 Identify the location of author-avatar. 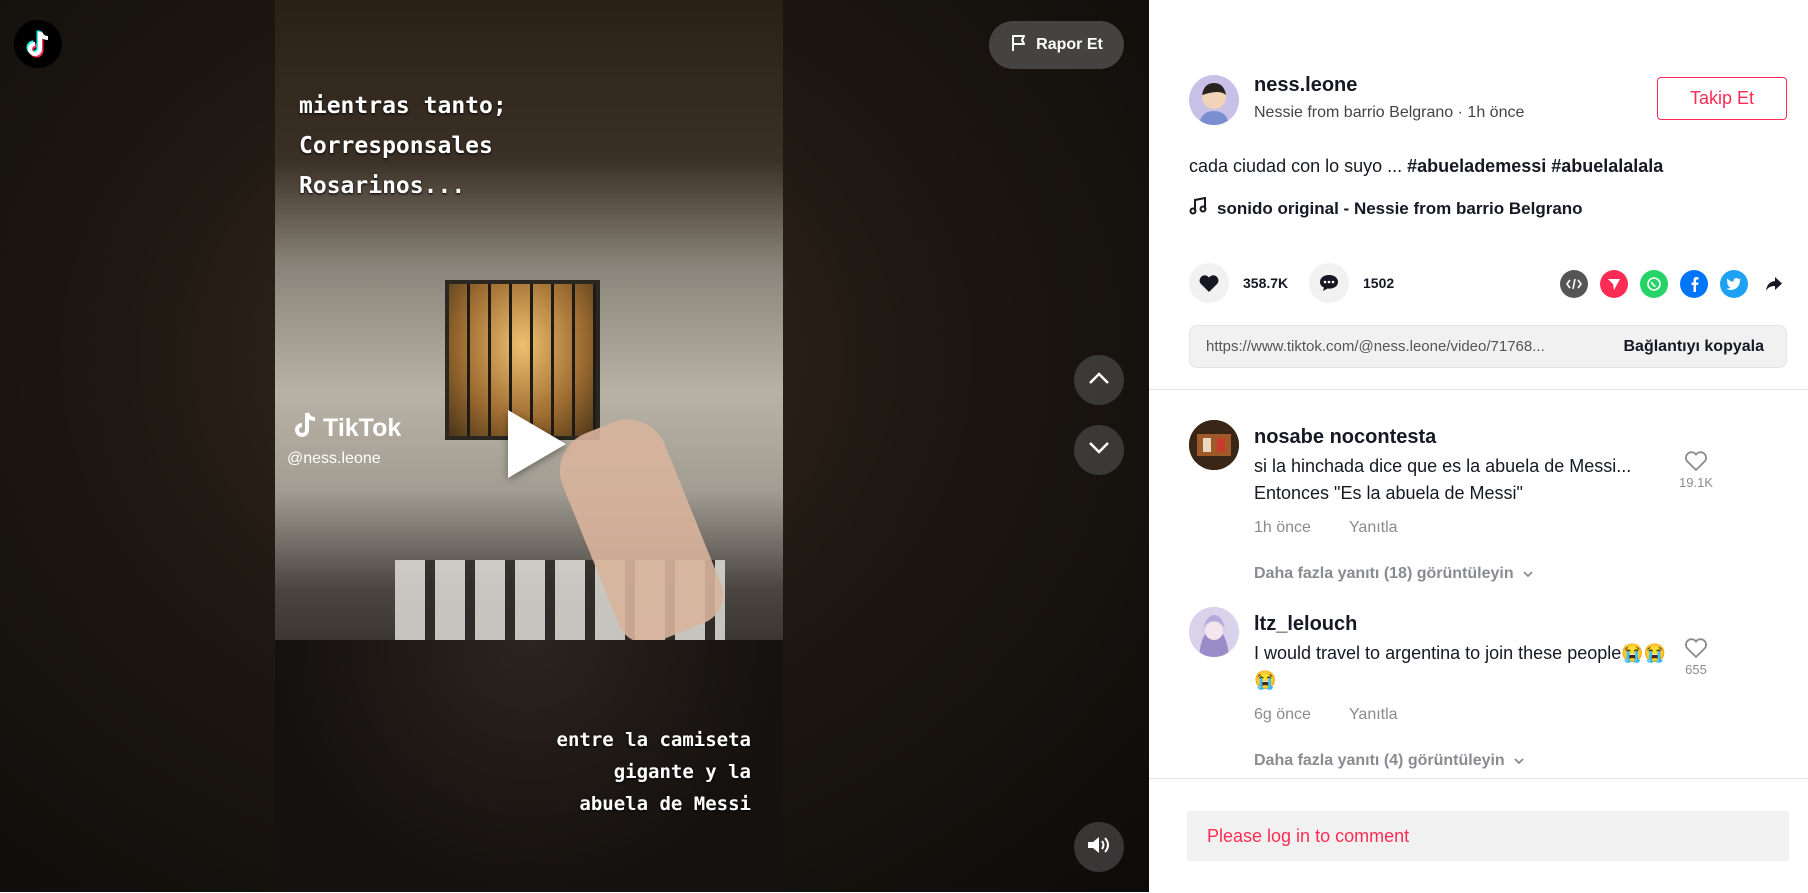
(1214, 100).